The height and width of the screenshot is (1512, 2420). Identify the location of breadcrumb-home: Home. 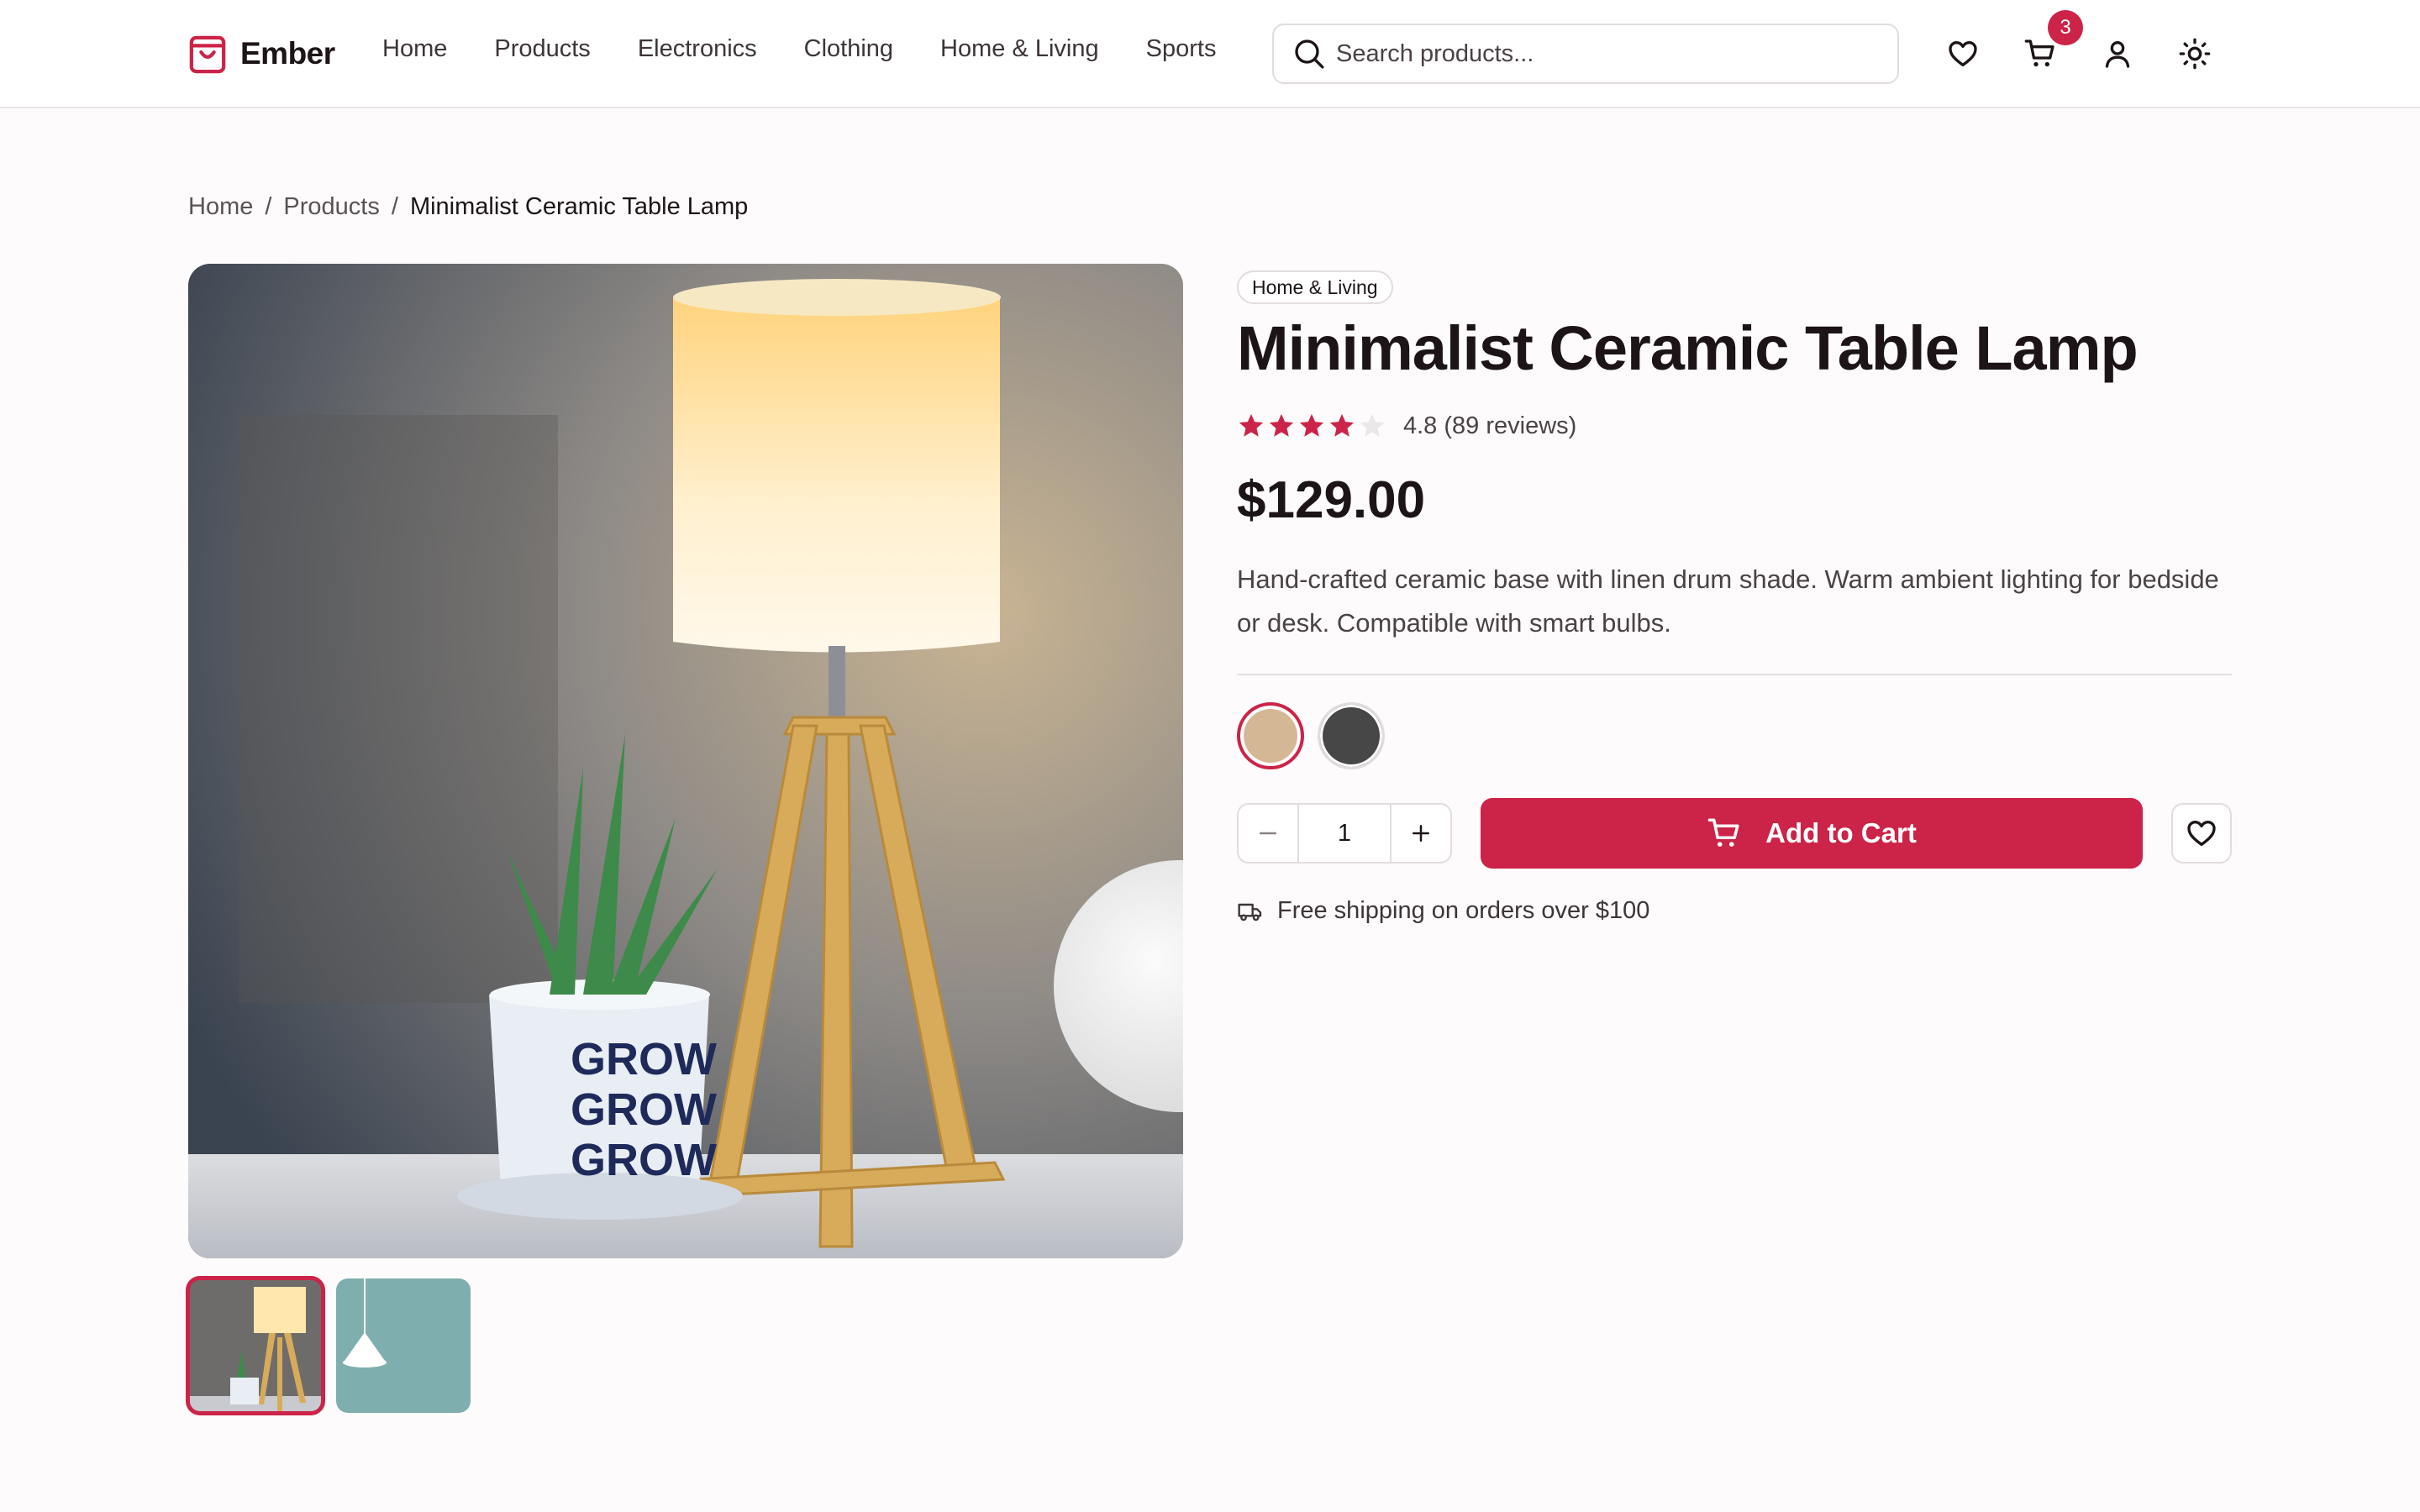
(220, 207).